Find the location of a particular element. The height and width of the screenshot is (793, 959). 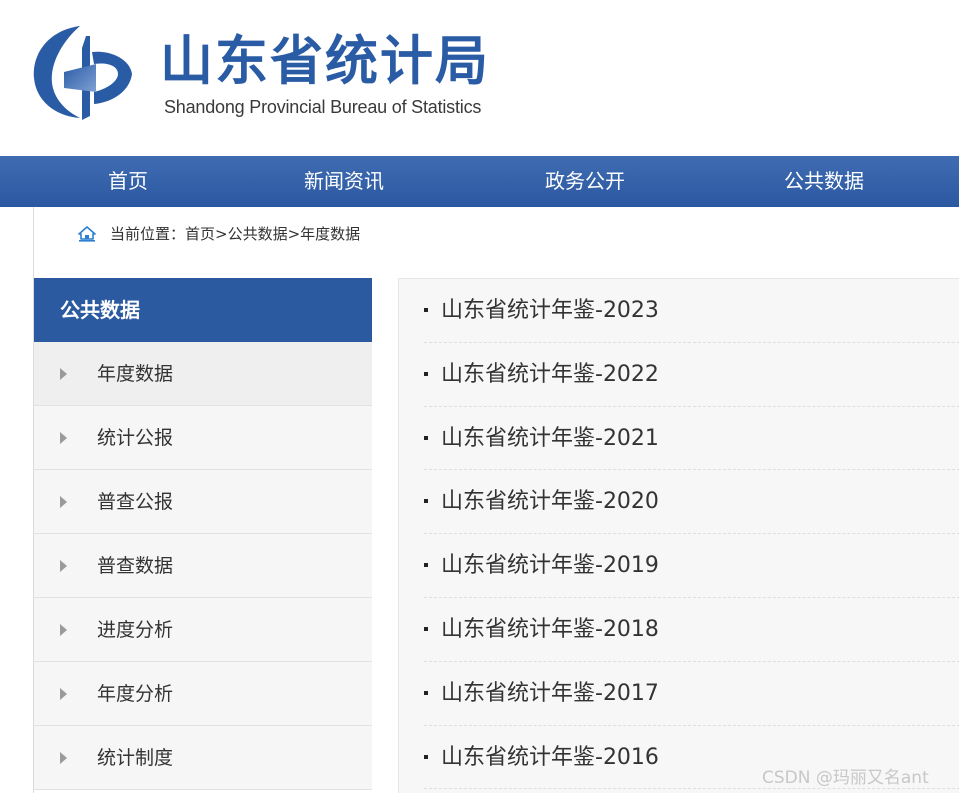

sidebar-item-census-data: 普查数据 is located at coordinates (203, 566).